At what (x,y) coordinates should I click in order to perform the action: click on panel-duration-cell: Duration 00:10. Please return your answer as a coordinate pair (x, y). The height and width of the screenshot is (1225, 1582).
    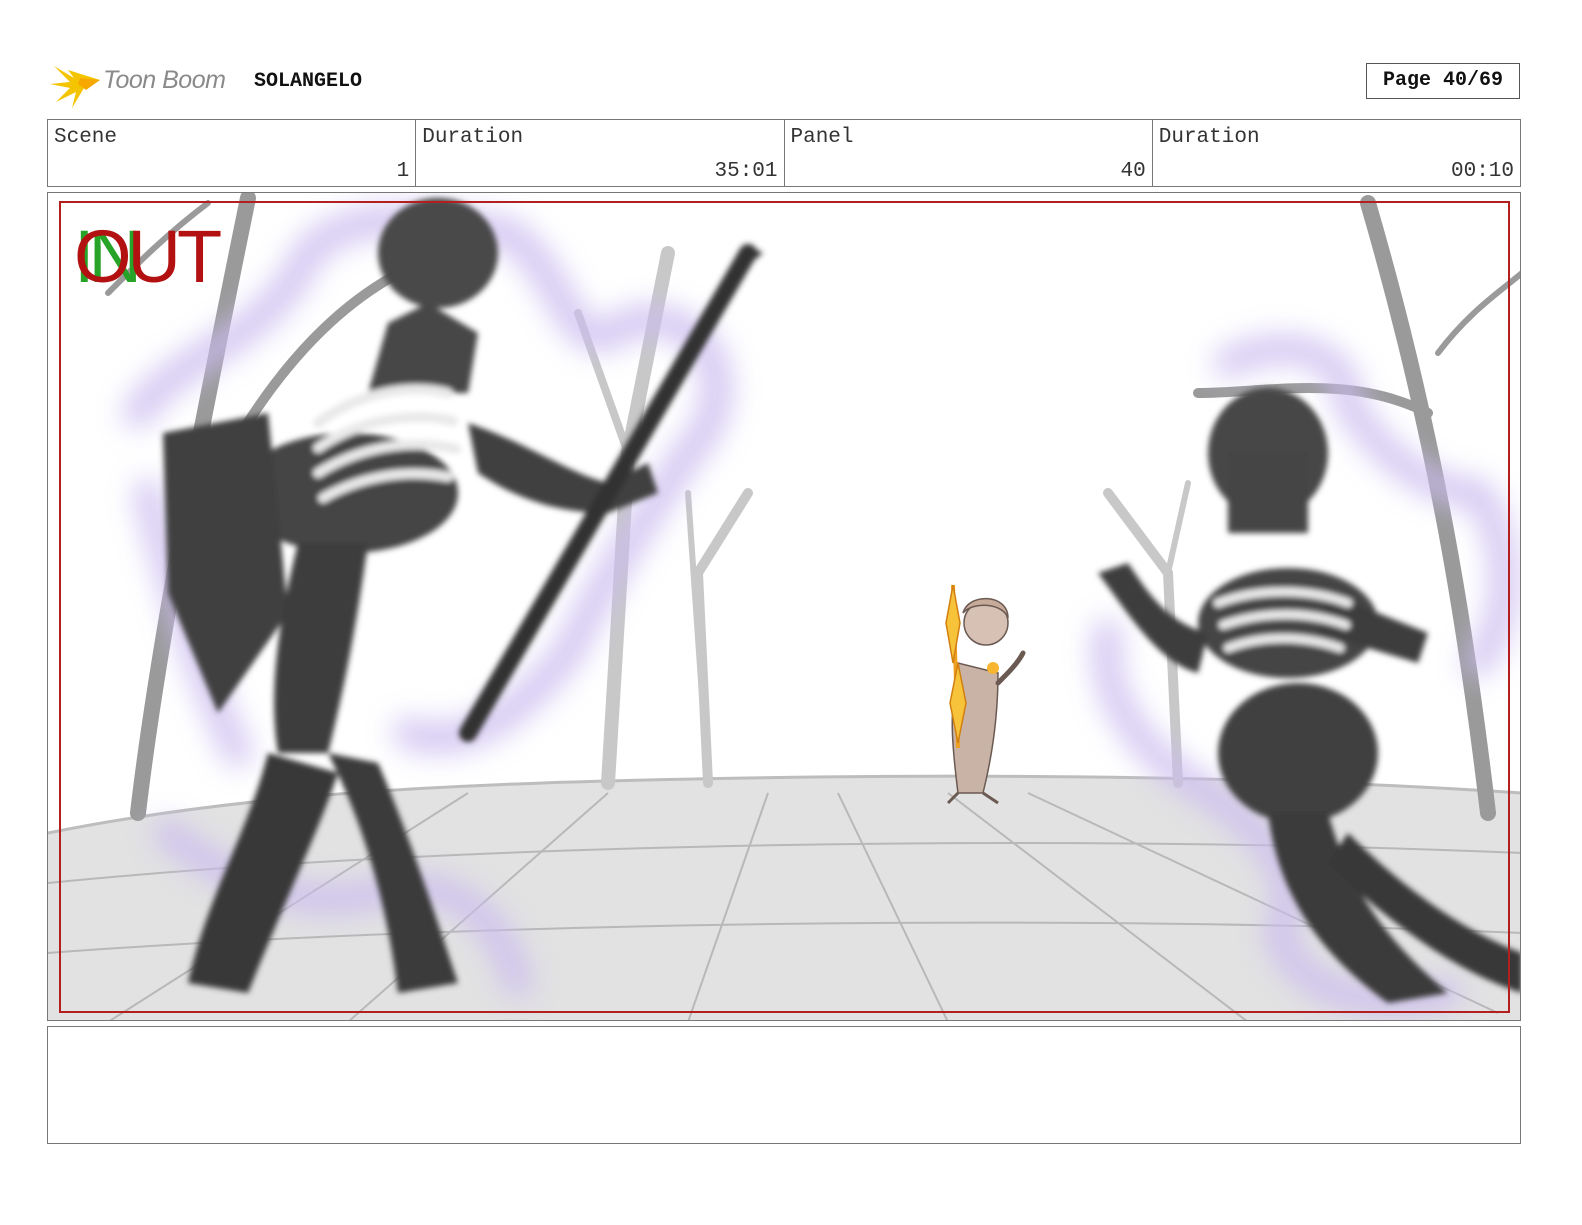
    Looking at the image, I should click on (1336, 153).